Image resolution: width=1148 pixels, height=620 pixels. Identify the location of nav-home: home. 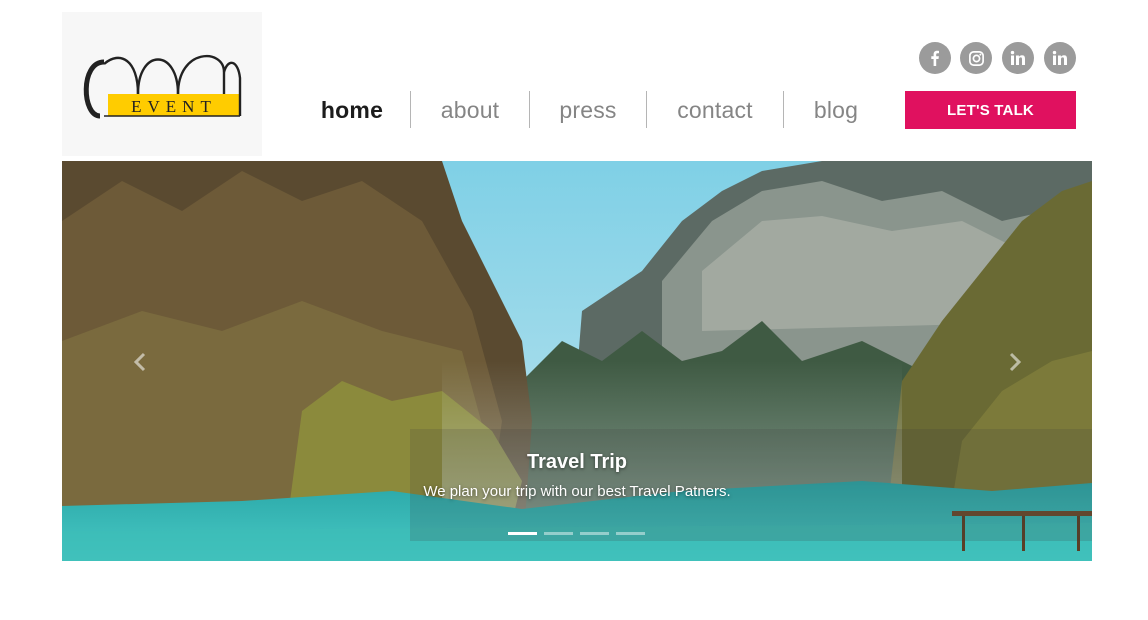
(352, 110).